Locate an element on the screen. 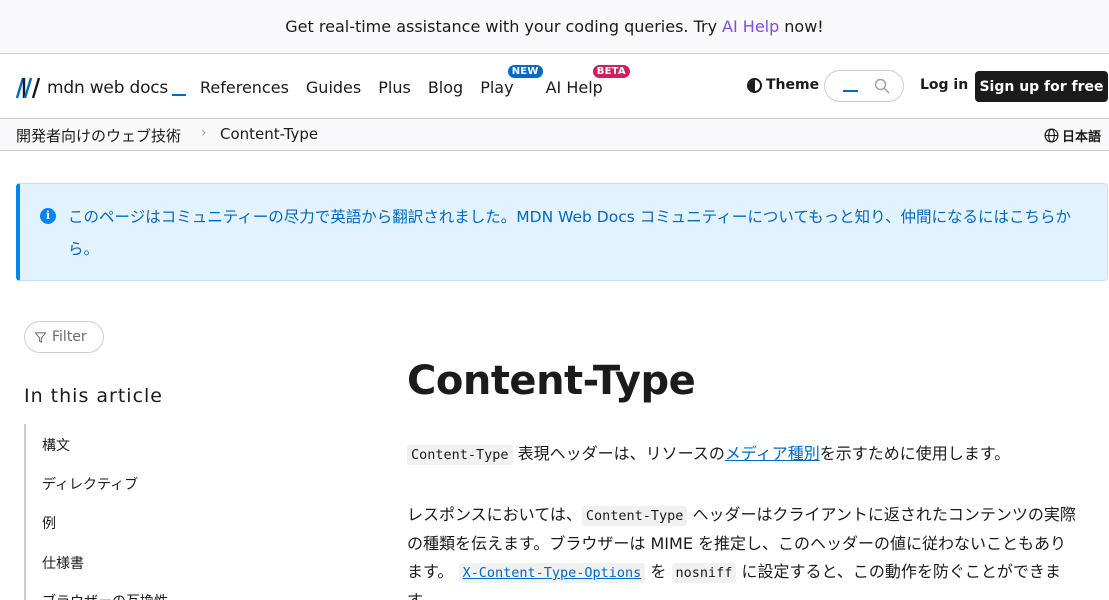  menu-item-ai-help-label: AI Help is located at coordinates (574, 87).